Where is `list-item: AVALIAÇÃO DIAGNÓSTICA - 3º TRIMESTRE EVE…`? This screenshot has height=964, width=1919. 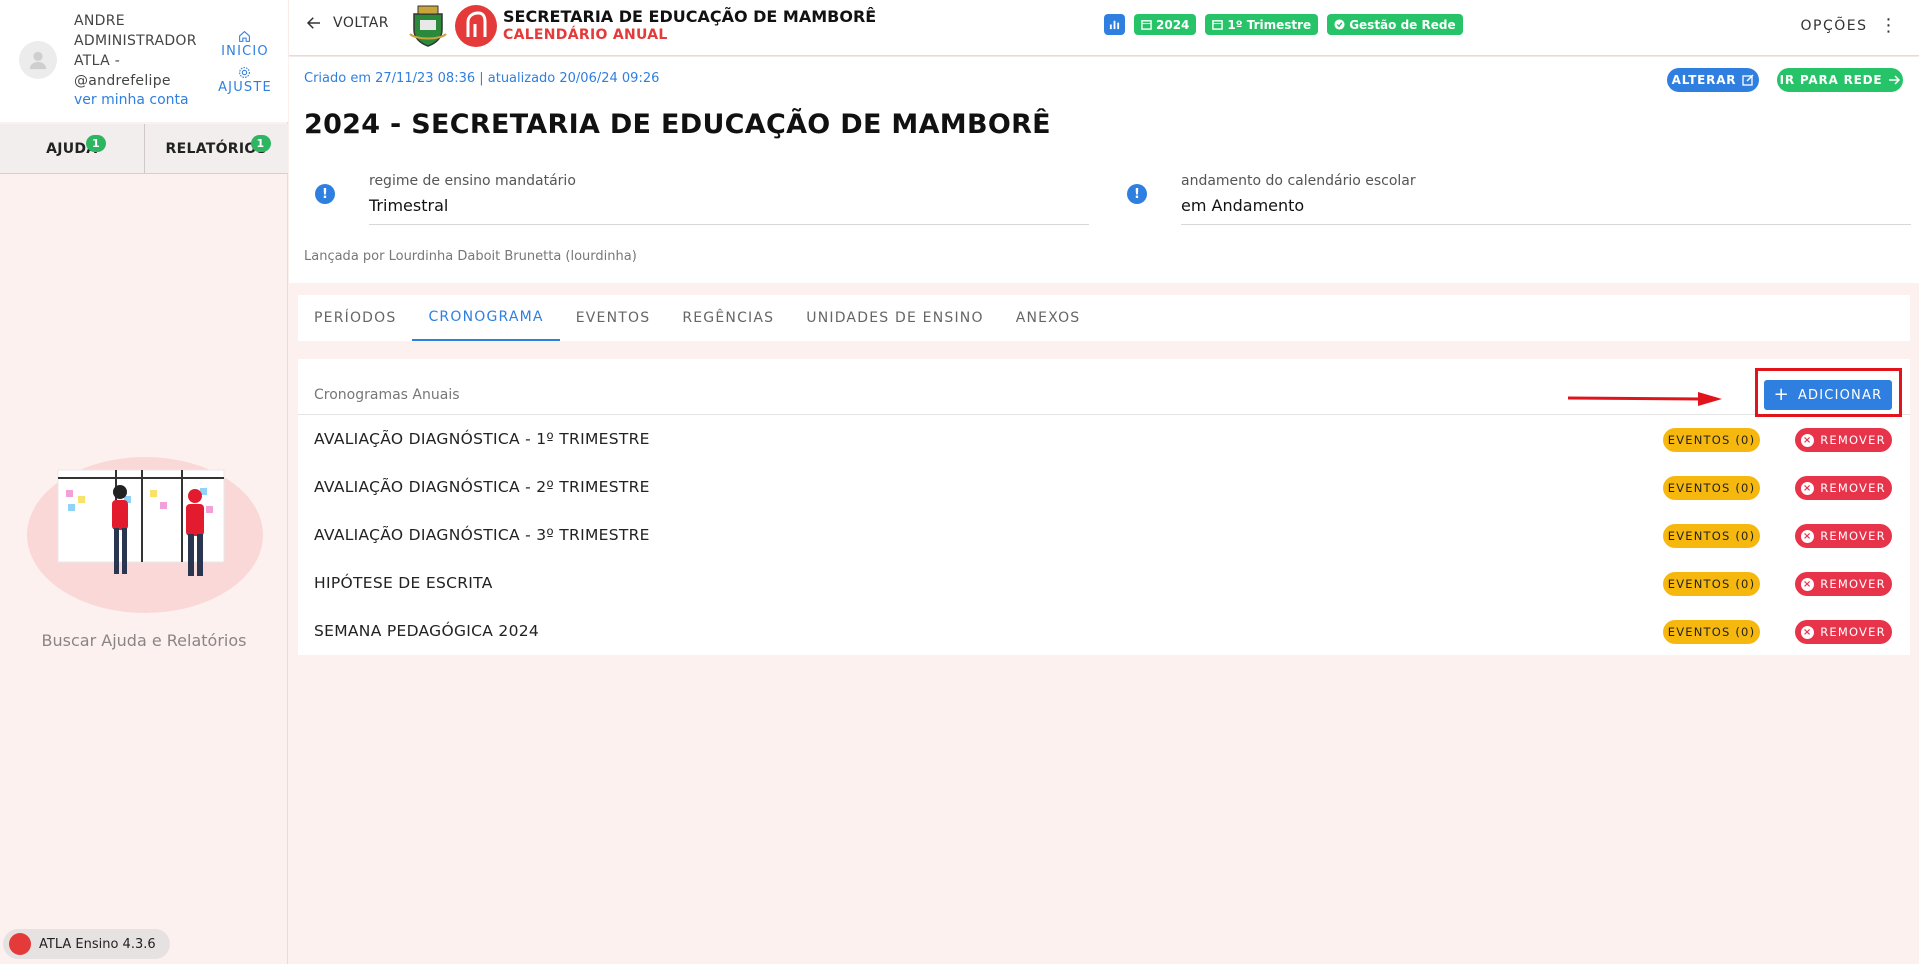
list-item: AVALIAÇÃO DIAGNÓSTICA - 3º TRIMESTRE EVE… is located at coordinates (1104, 536).